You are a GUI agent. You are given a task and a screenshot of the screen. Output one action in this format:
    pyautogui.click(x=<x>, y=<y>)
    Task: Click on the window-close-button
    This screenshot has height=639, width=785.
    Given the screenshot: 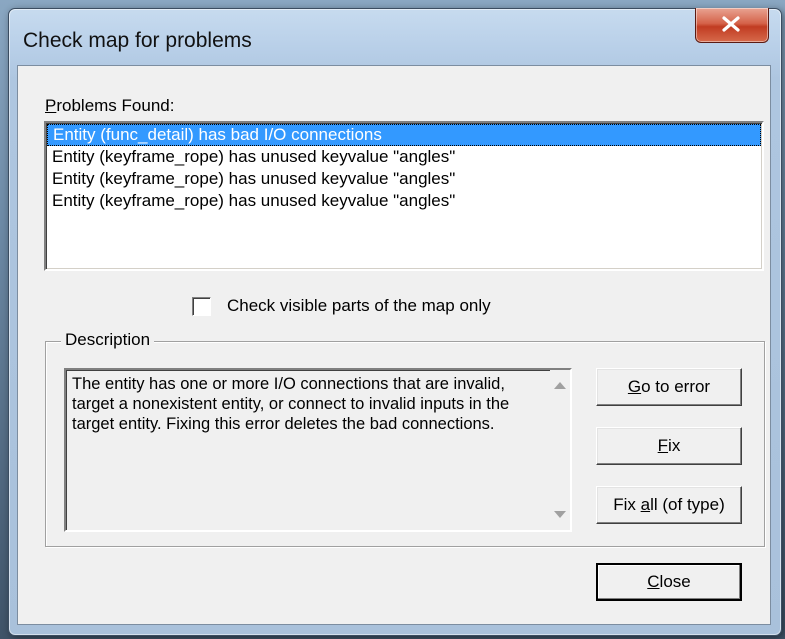 What is the action you would take?
    pyautogui.click(x=732, y=25)
    